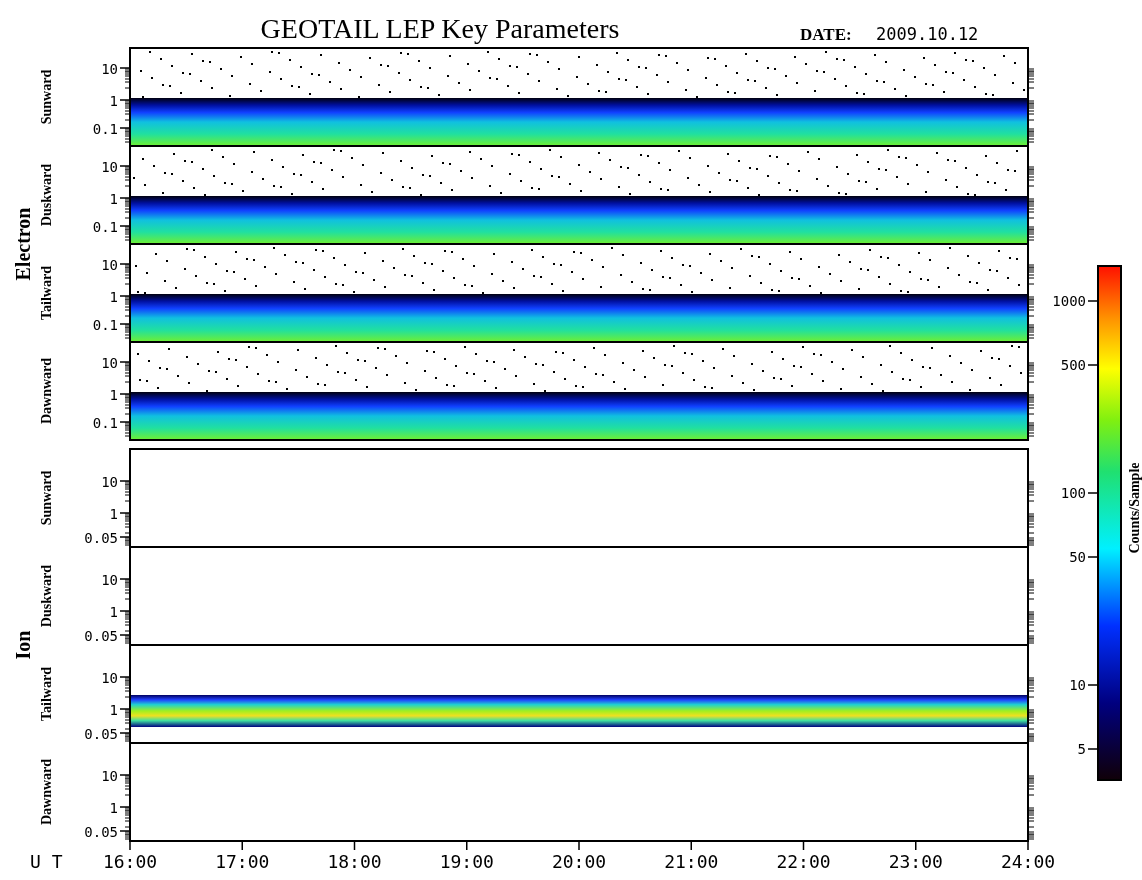 This screenshot has height=880, width=1142. I want to click on colorbar-tick-label: 50, so click(1077, 557).